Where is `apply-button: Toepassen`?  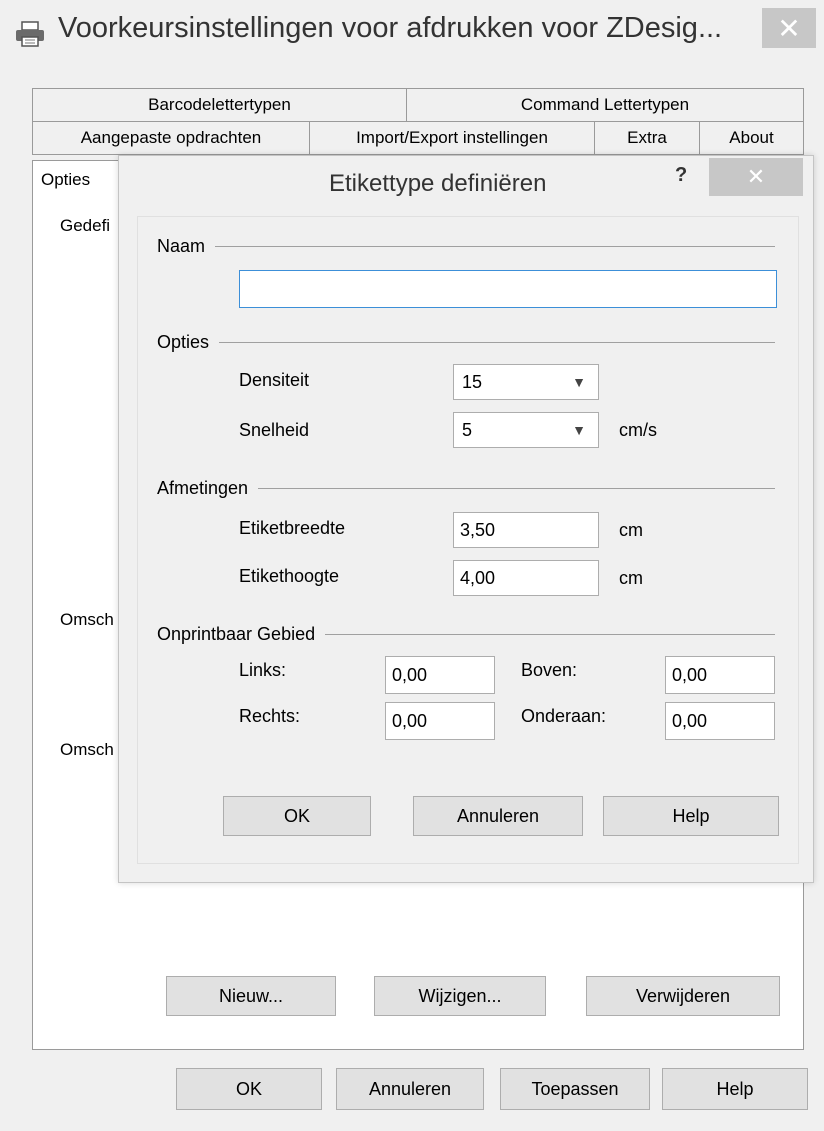 apply-button: Toepassen is located at coordinates (575, 1089).